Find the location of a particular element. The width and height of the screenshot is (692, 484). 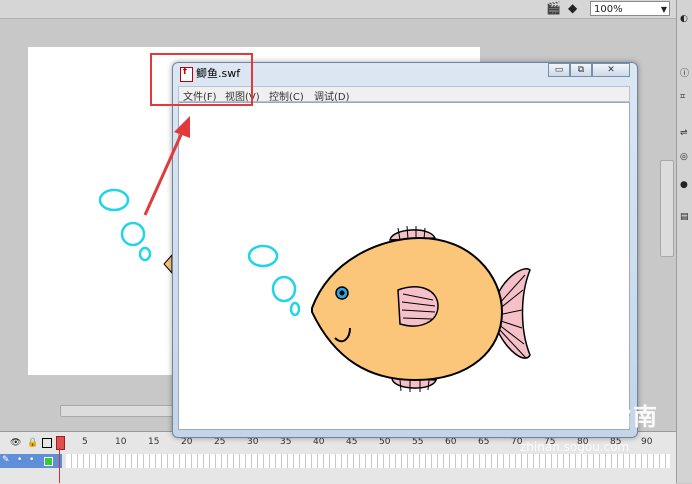

side-fin is located at coordinates (418, 306).